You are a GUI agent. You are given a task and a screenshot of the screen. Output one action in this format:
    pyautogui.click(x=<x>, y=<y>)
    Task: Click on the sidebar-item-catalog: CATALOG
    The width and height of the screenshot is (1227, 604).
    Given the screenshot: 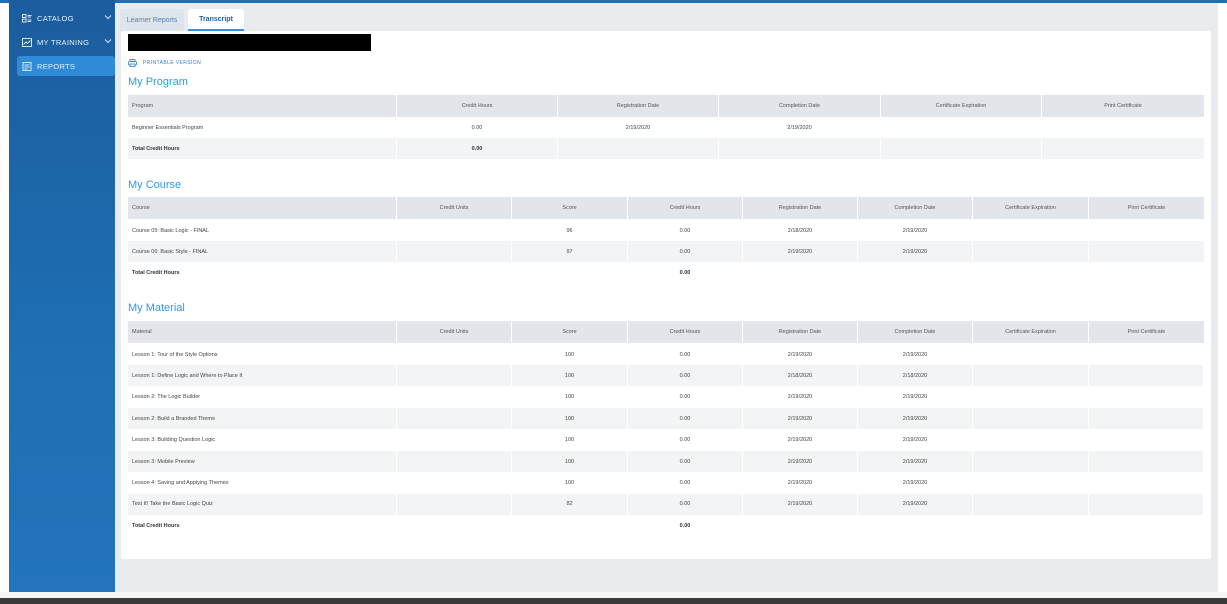 What is the action you would take?
    pyautogui.click(x=66, y=18)
    